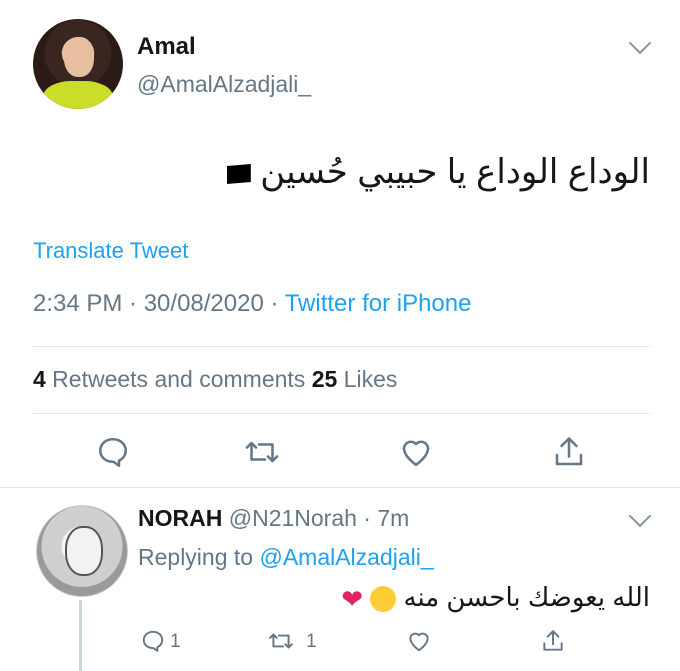  Describe the element at coordinates (238, 174) in the screenshot. I see `black-flag-icon` at that location.